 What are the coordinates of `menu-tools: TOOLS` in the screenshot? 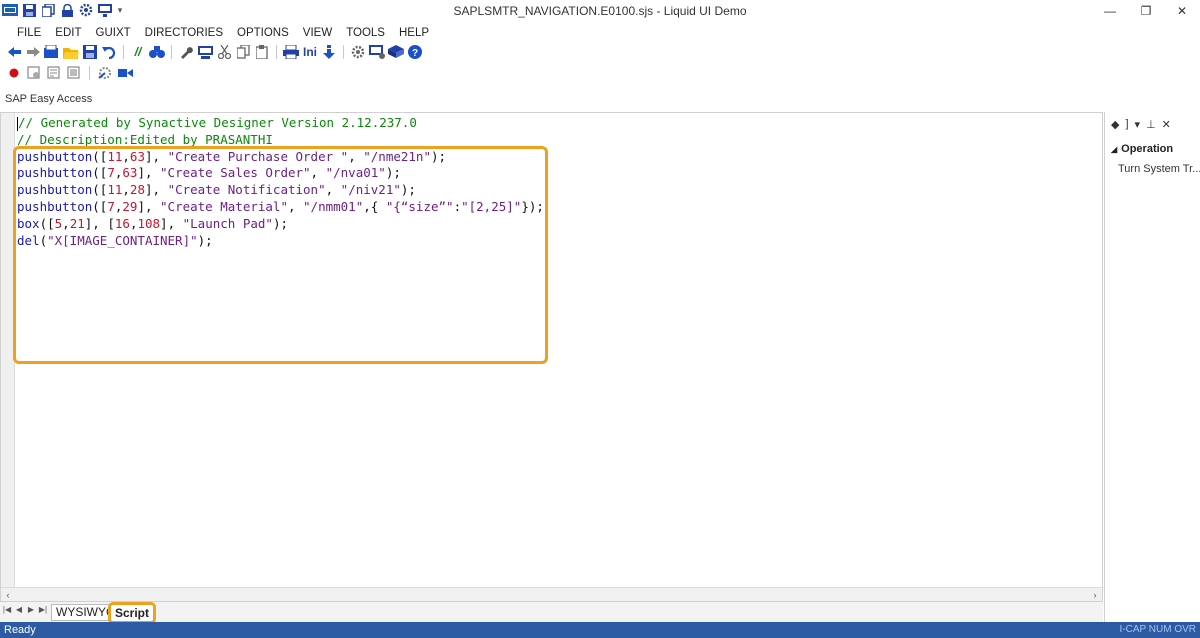 It's located at (365, 33).